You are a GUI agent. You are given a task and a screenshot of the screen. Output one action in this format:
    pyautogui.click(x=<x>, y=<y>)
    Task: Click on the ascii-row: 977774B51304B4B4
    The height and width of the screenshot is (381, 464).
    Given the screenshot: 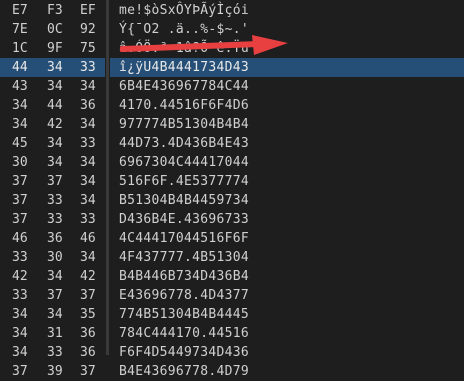 What is the action you would take?
    pyautogui.click(x=287, y=124)
    